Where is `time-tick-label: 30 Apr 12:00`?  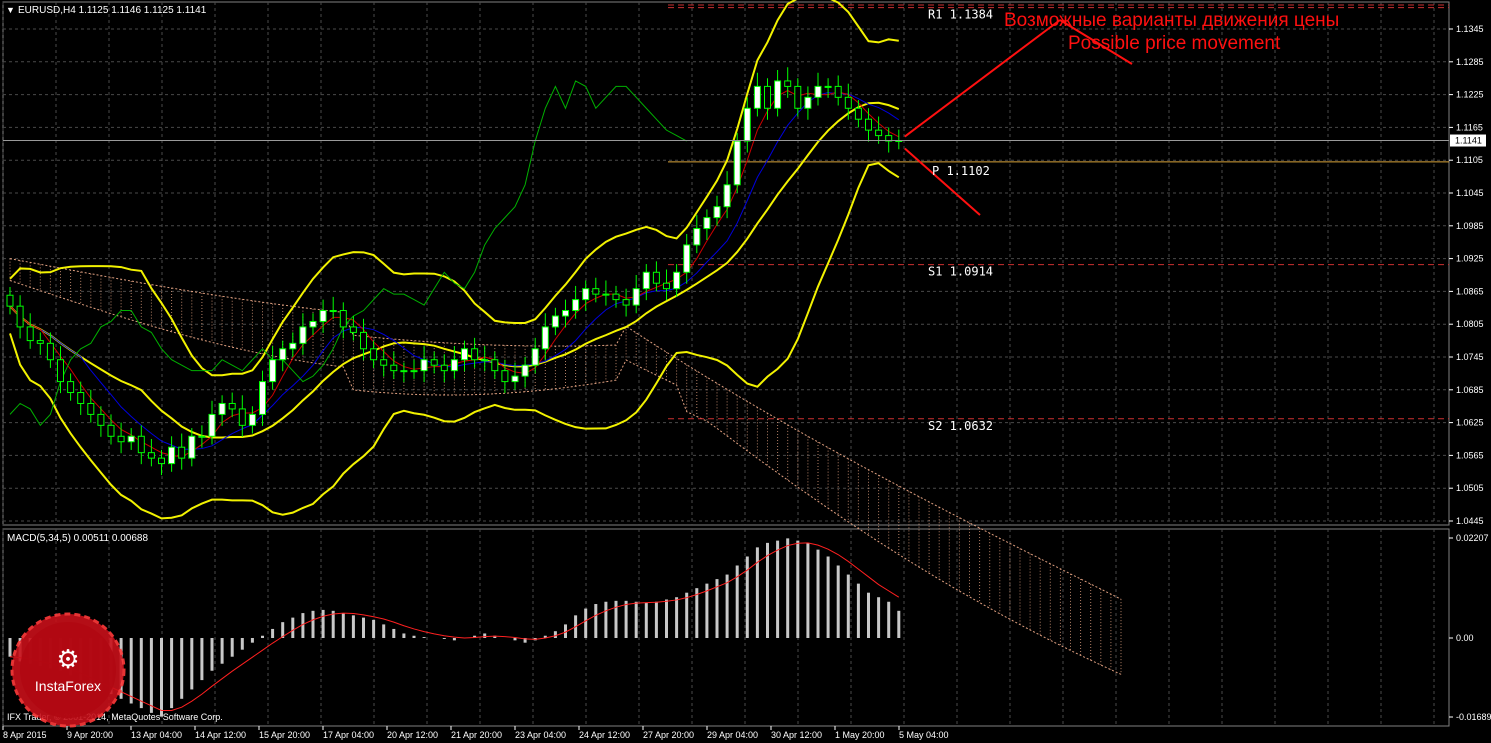
time-tick-label: 30 Apr 12:00 is located at coordinates (796, 735).